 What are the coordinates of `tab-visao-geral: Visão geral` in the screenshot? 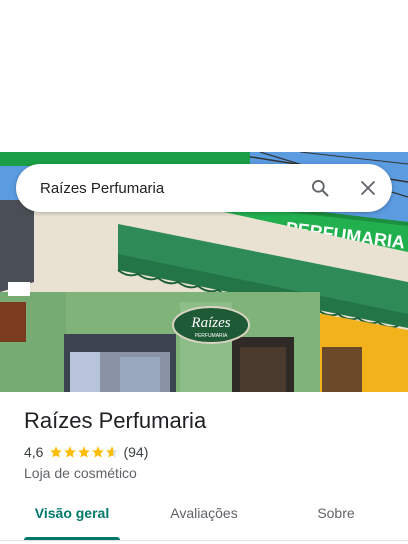 It's located at (72, 518).